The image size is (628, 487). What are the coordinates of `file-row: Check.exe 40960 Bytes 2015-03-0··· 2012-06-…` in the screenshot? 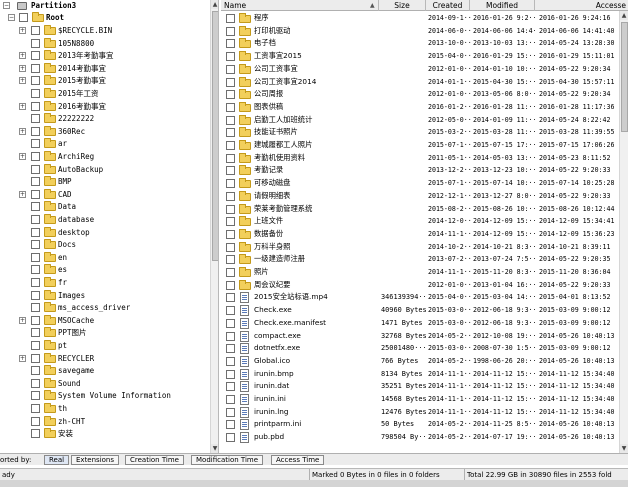 It's located at (421, 310).